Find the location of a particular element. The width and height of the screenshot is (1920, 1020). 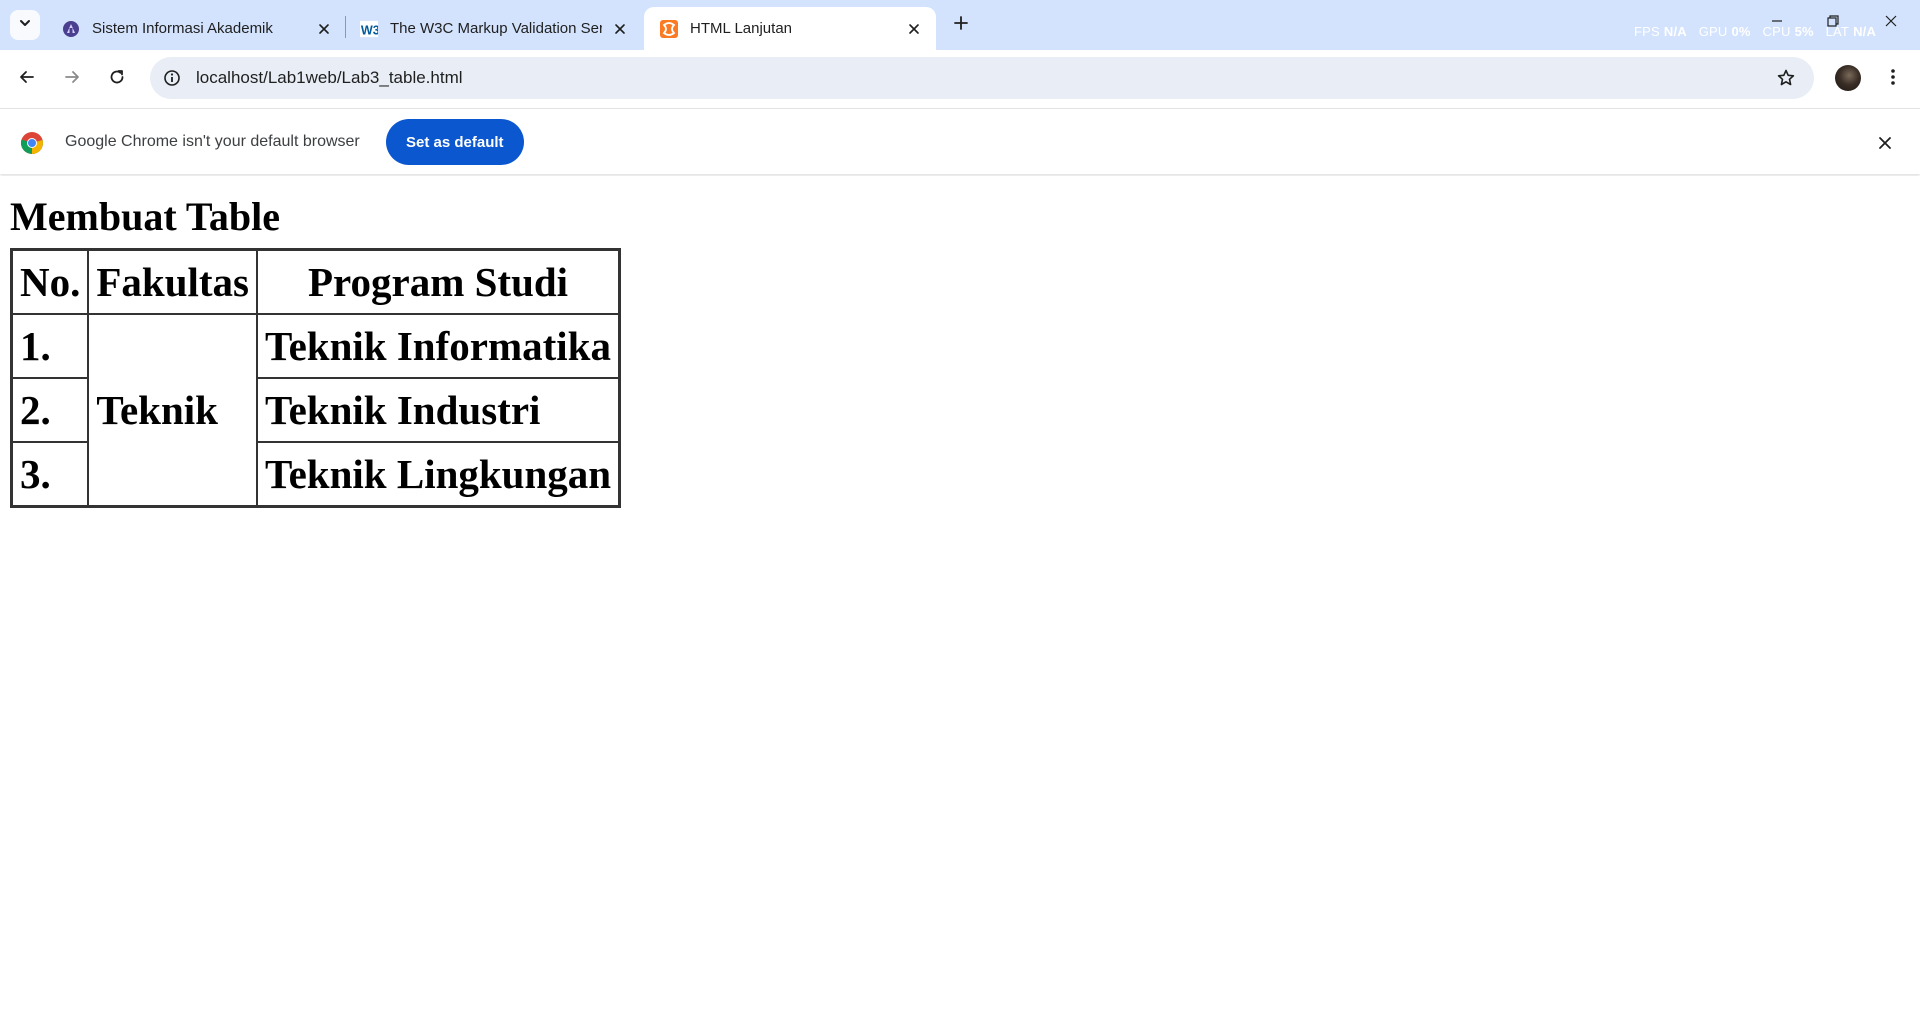

university-icon is located at coordinates (71, 29).